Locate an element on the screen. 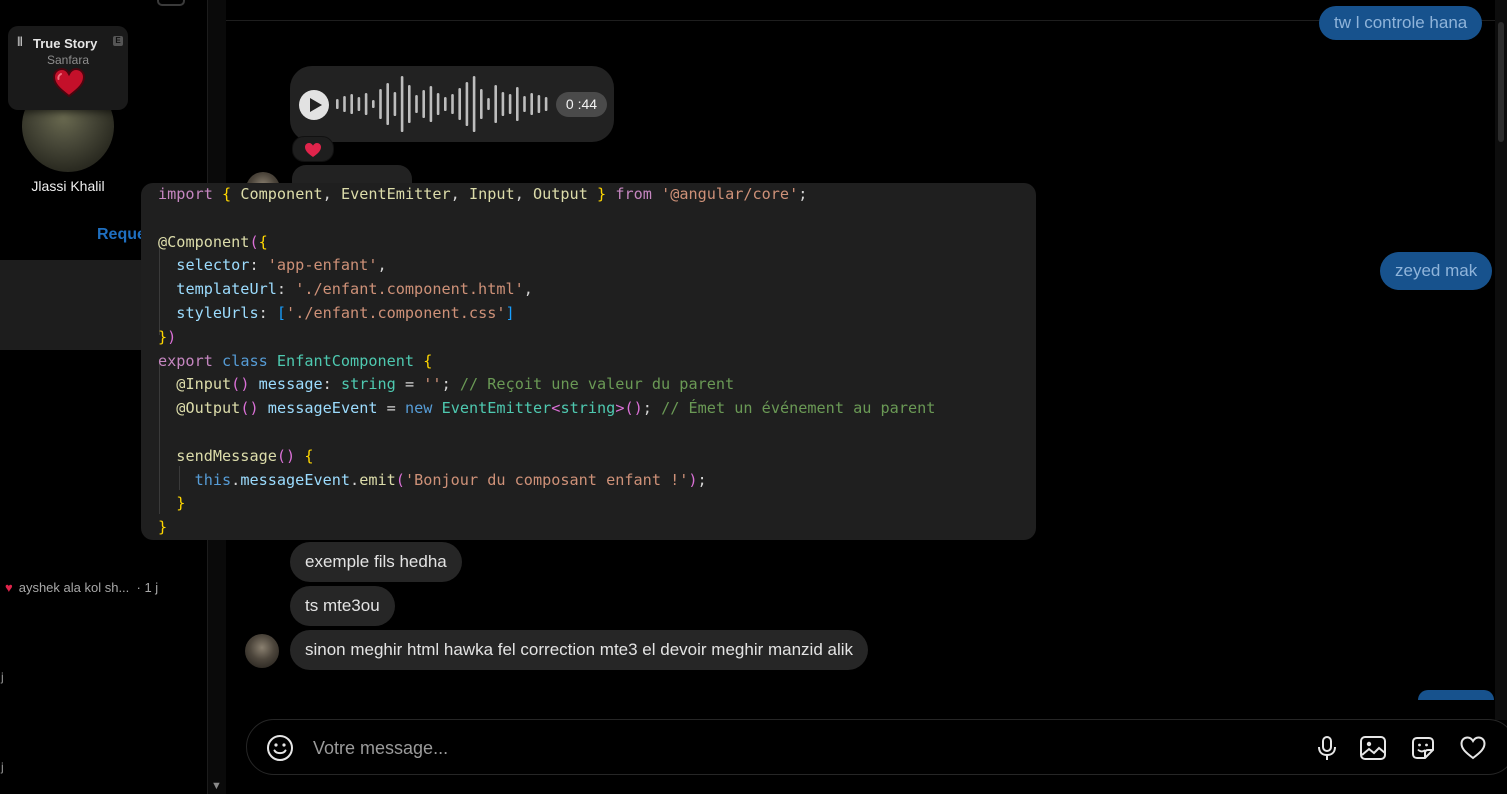 The width and height of the screenshot is (1507, 794). chat-header-divider is located at coordinates (866, 20).